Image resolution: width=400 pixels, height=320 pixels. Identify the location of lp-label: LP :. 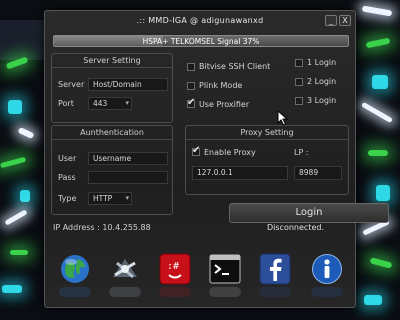
(301, 152).